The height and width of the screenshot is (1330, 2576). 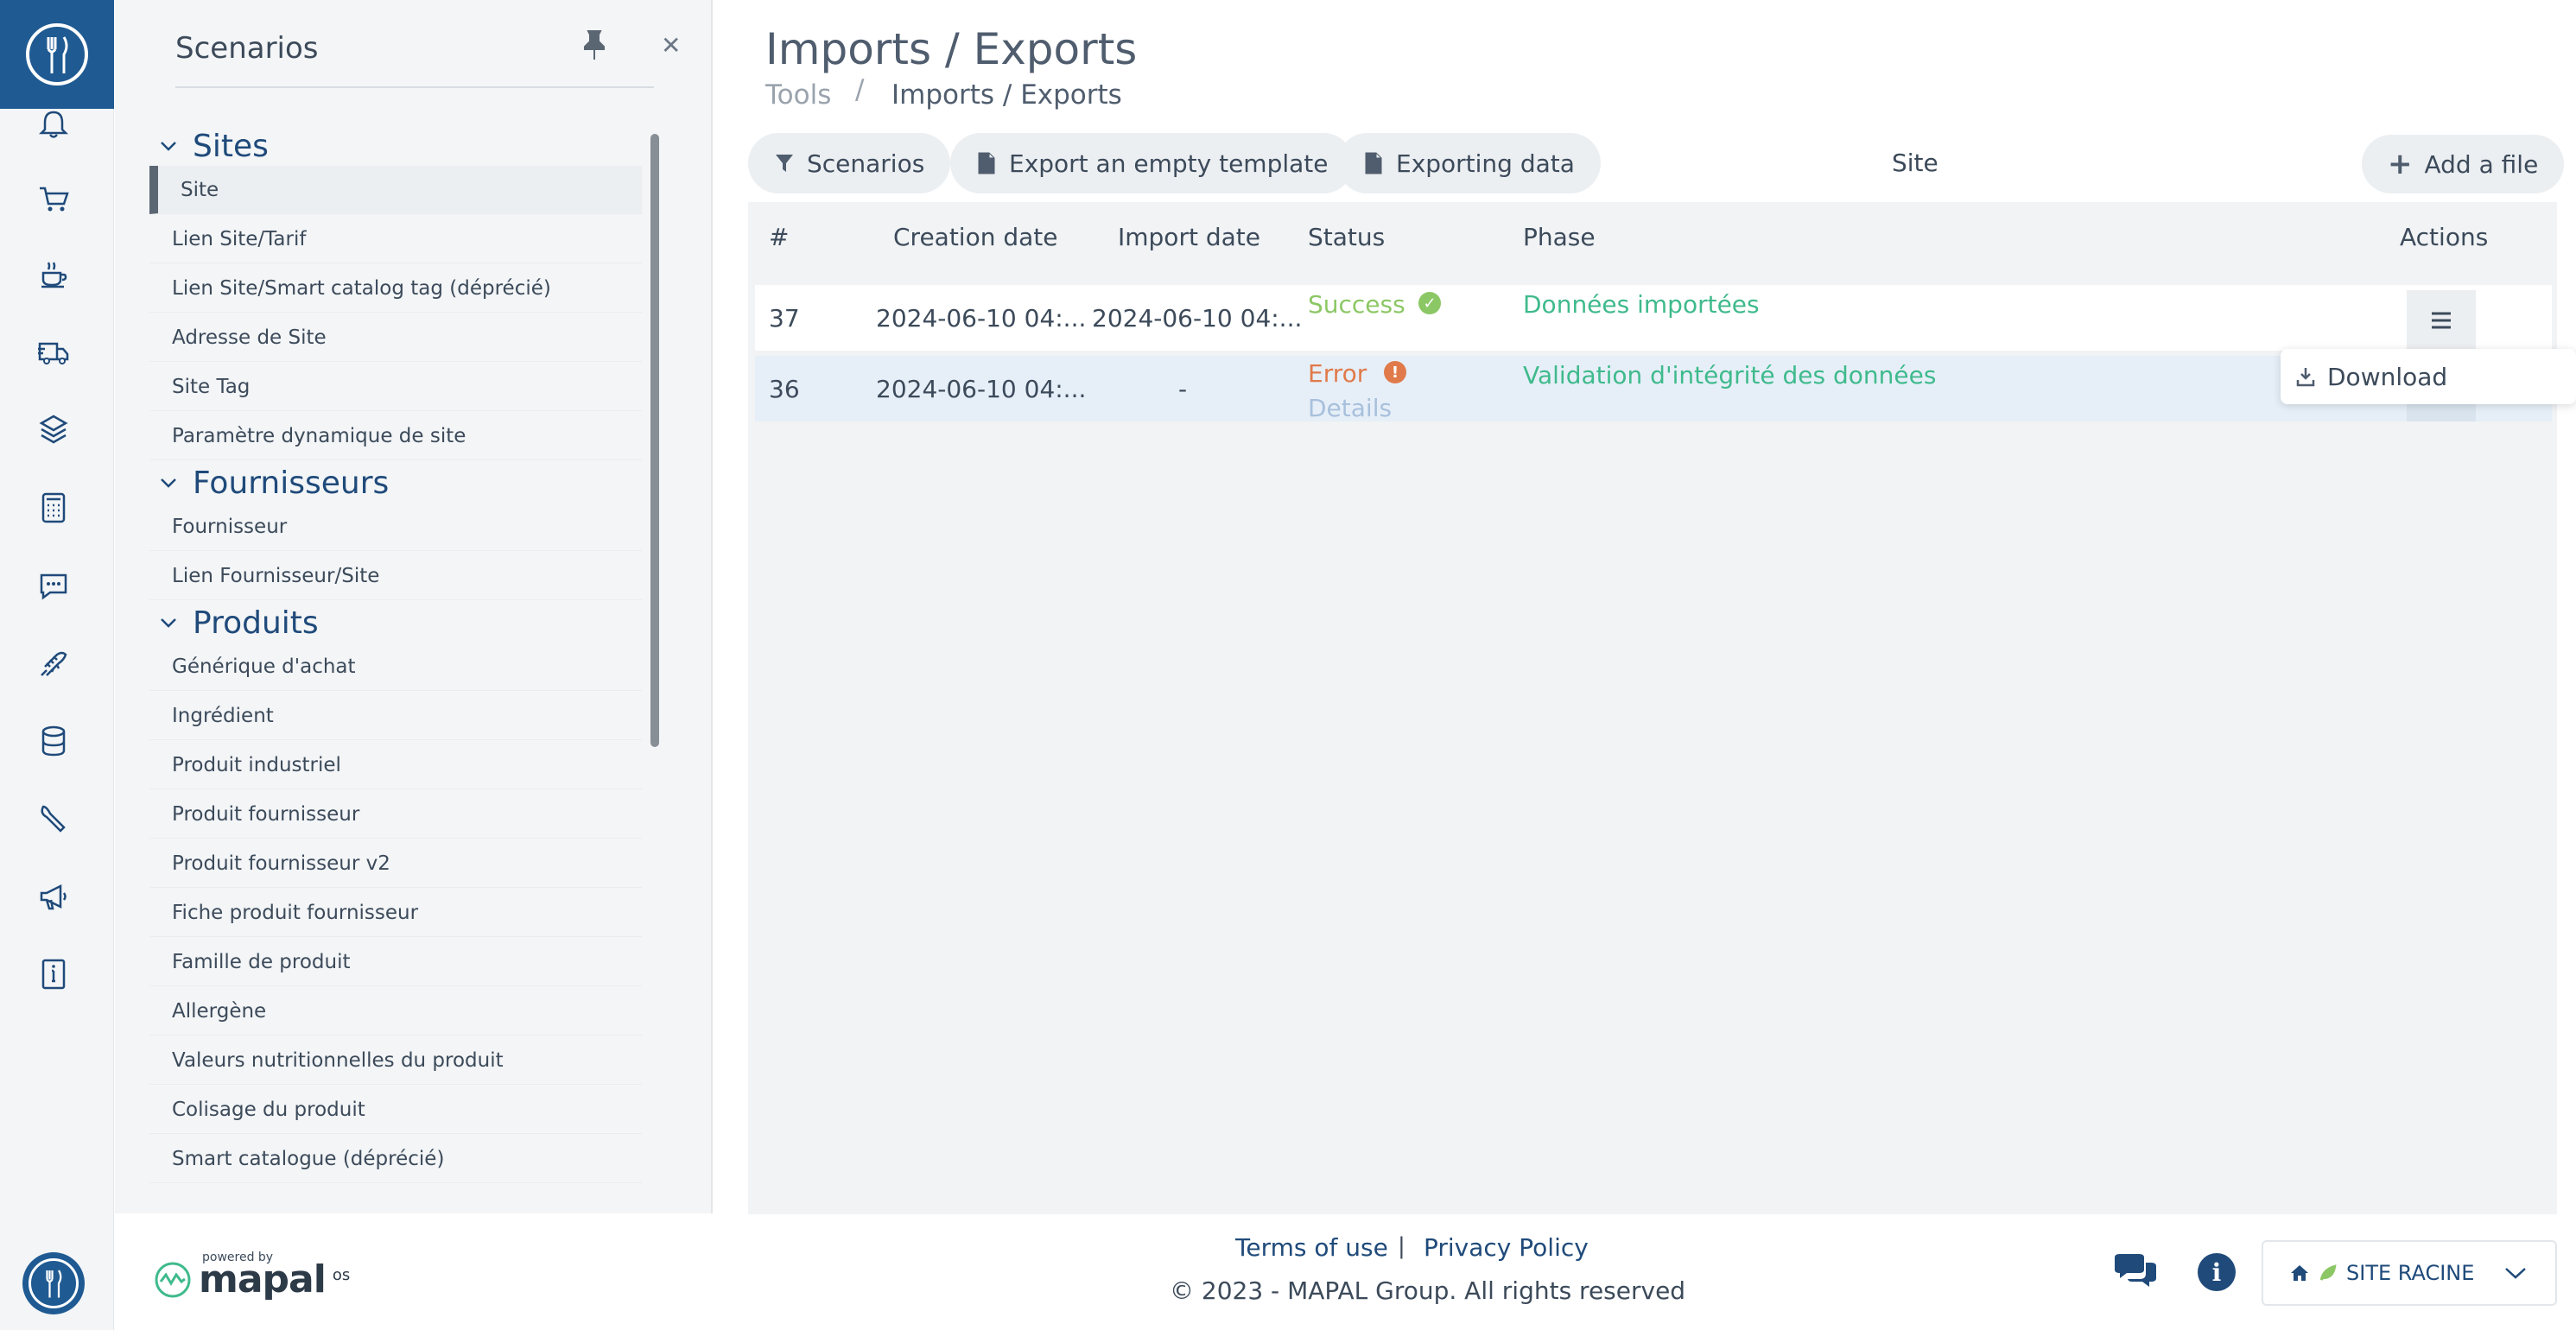 What do you see at coordinates (2481, 164) in the screenshot?
I see `add-file-label: Add a file` at bounding box center [2481, 164].